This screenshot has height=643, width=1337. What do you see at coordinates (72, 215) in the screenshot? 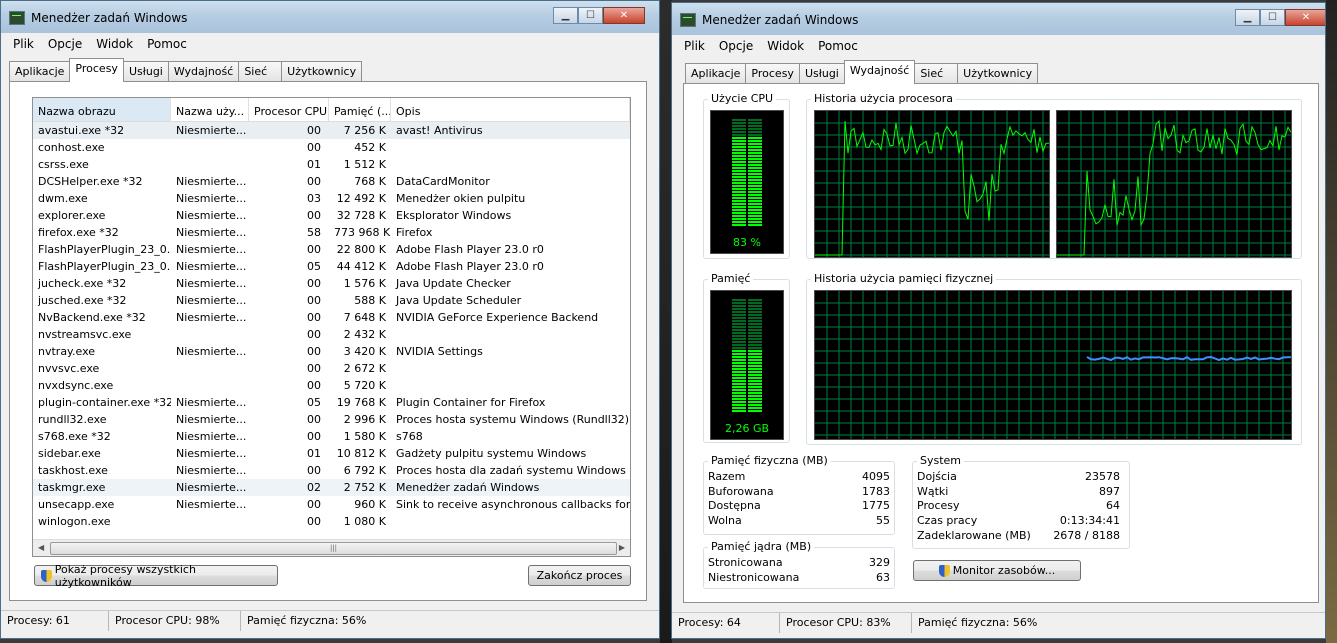
I see `cell-image-name: explorer.exe` at bounding box center [72, 215].